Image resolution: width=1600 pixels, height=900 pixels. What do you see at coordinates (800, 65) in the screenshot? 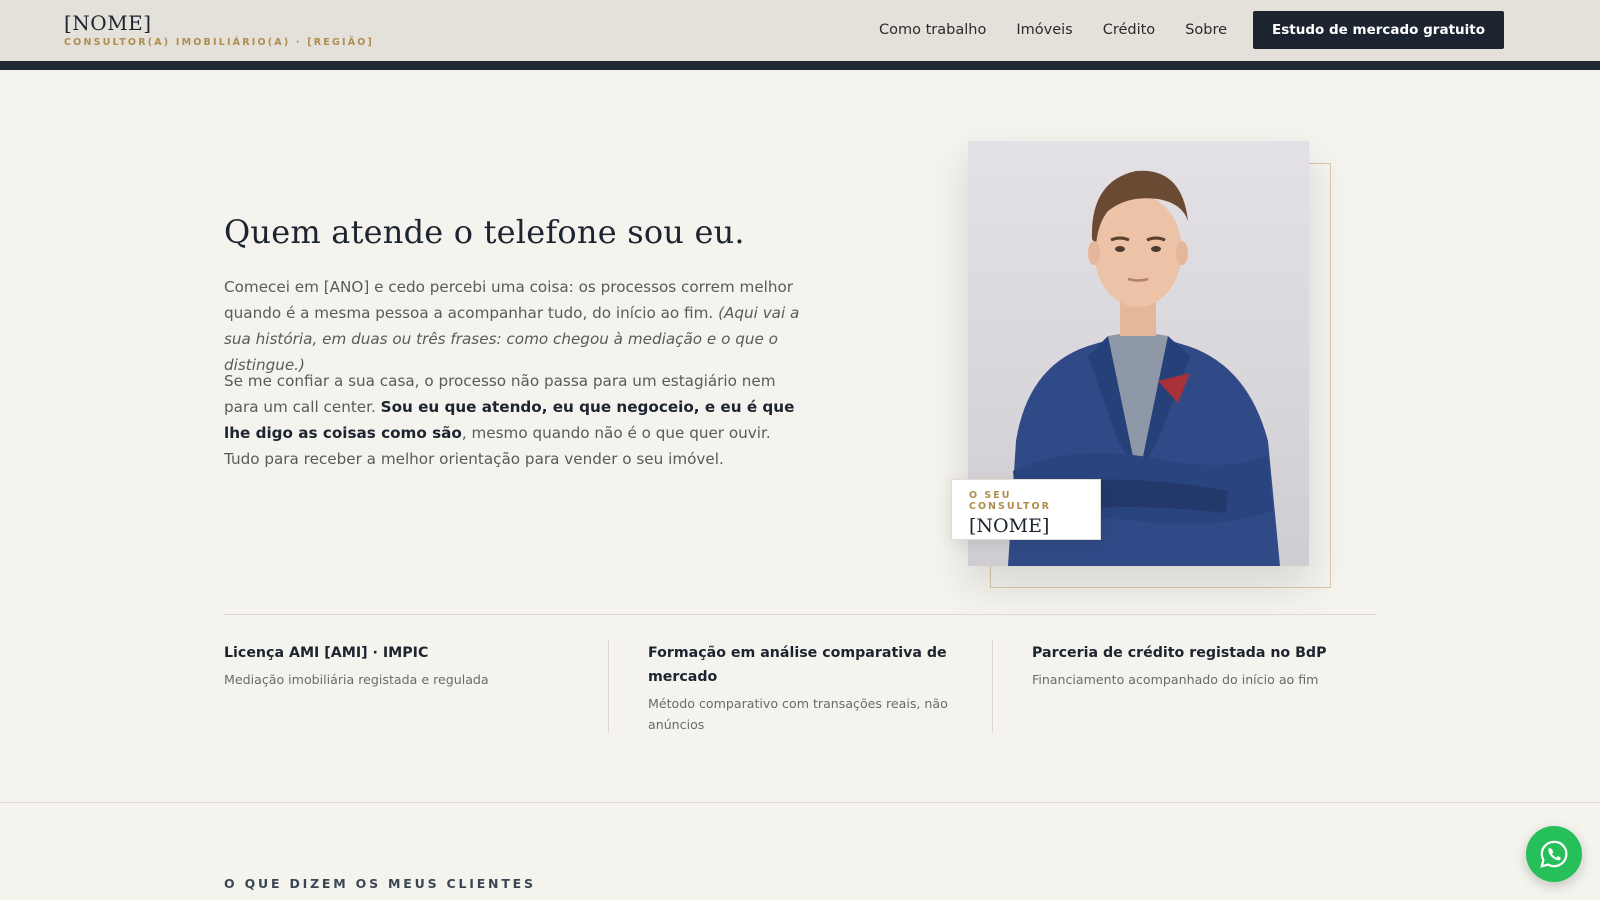
I see `header-accent-strip` at bounding box center [800, 65].